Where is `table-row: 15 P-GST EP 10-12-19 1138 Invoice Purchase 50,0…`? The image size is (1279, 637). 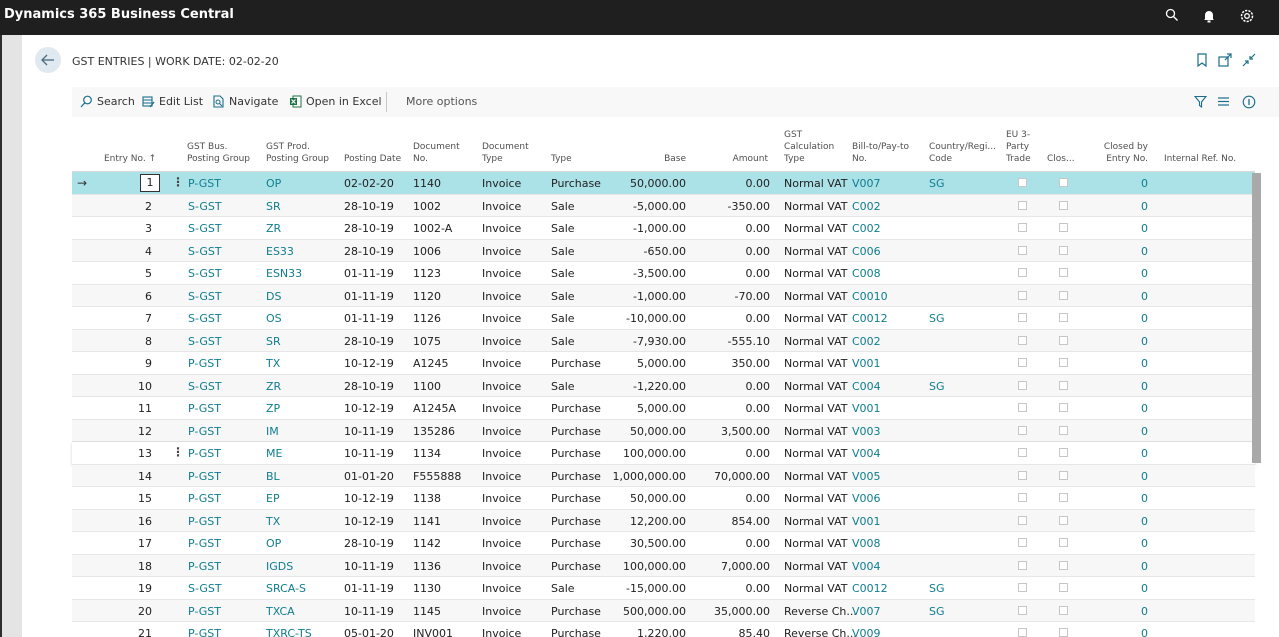 table-row: 15 P-GST EP 10-12-19 1138 Invoice Purchase 50,0… is located at coordinates (663, 498).